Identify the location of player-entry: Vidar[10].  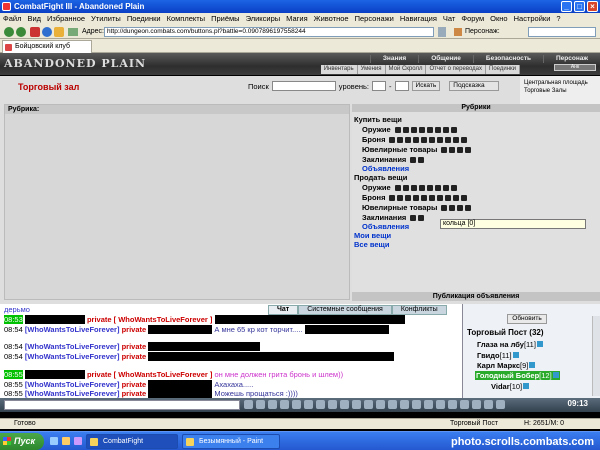
(510, 386).